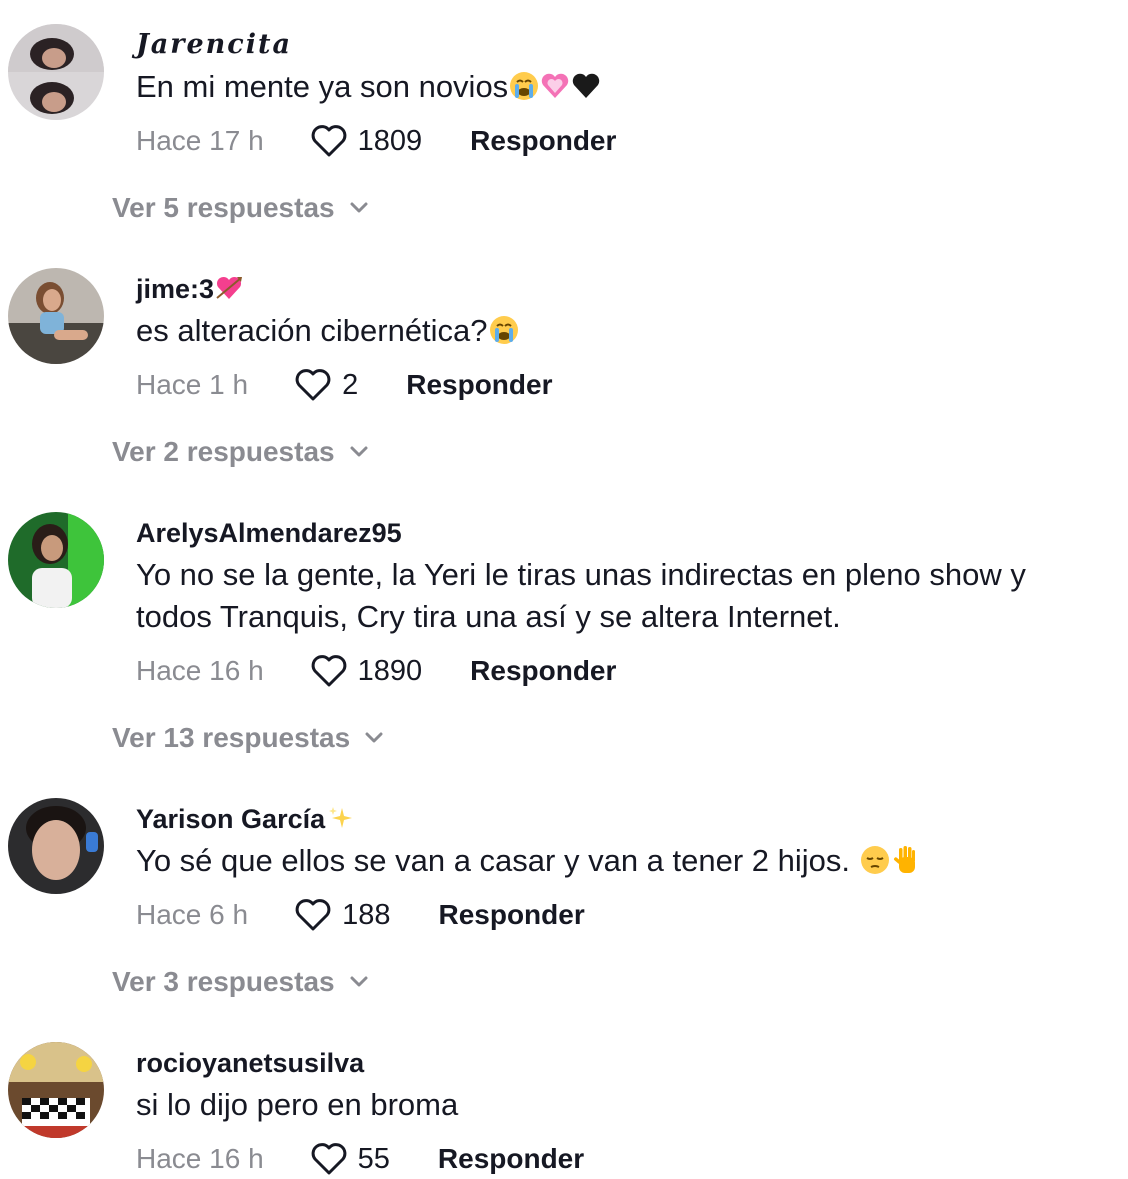 This screenshot has height=1179, width=1128. What do you see at coordinates (390, 140) in the screenshot?
I see `like-count: 1809` at bounding box center [390, 140].